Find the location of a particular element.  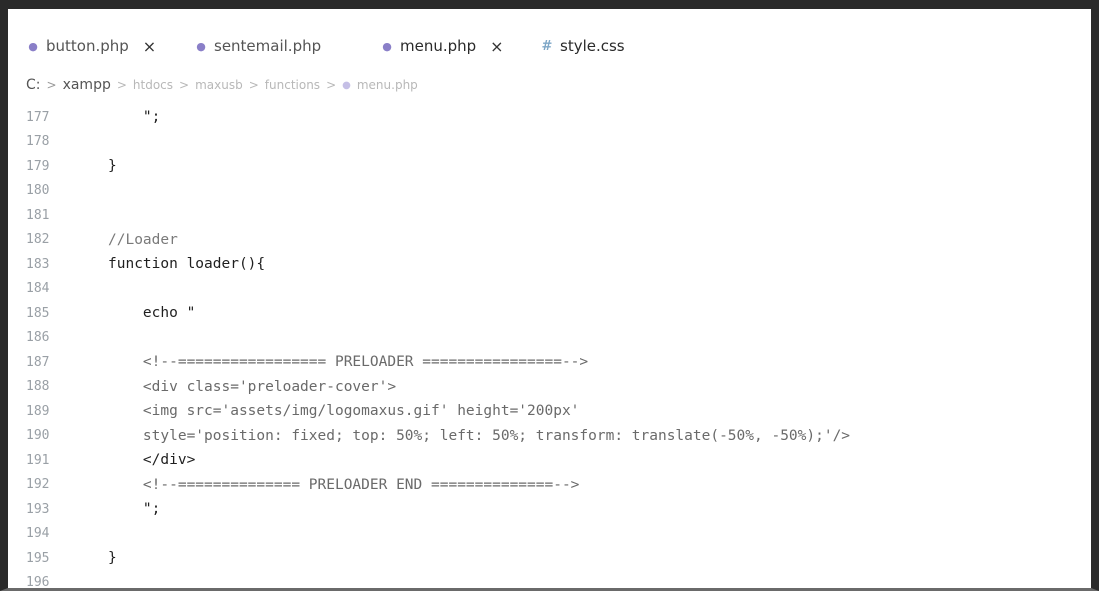

tab-label: menu.php is located at coordinates (438, 46).